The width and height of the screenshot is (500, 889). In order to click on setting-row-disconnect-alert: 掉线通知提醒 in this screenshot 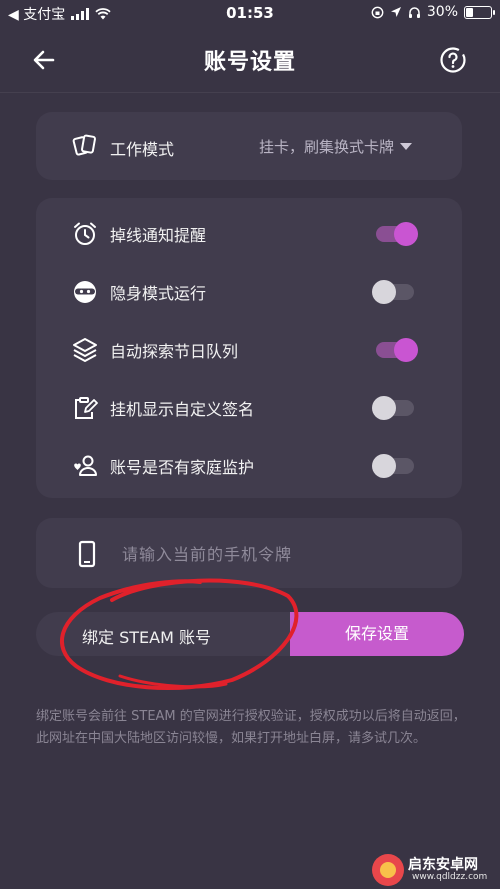, I will do `click(249, 234)`.